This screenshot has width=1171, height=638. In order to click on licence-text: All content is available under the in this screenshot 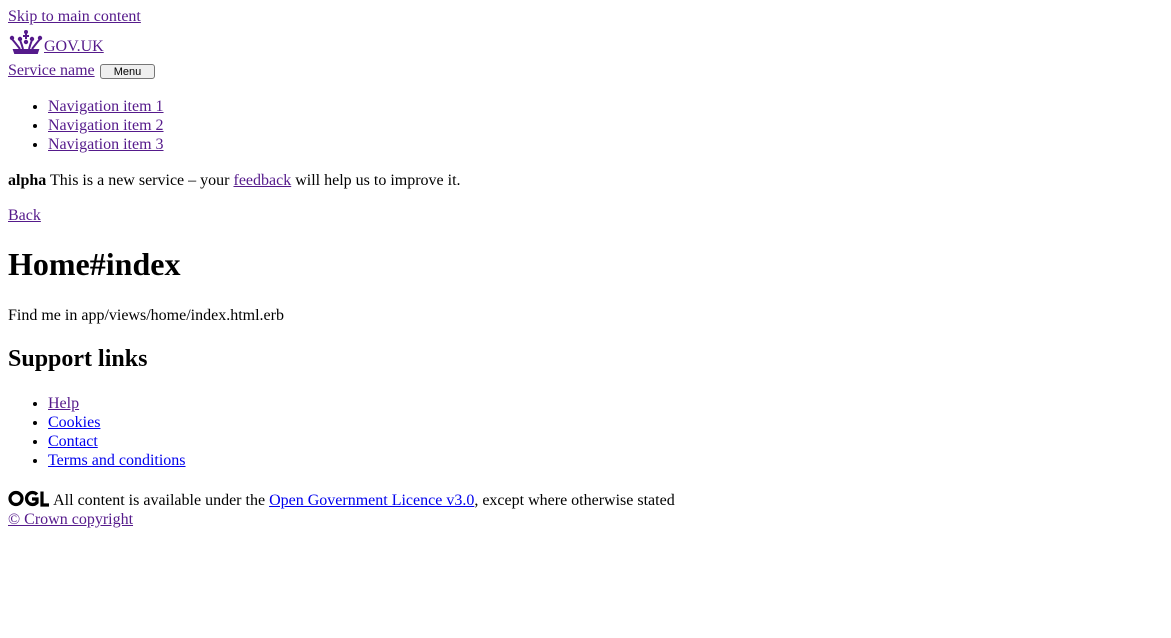, I will do `click(159, 500)`.